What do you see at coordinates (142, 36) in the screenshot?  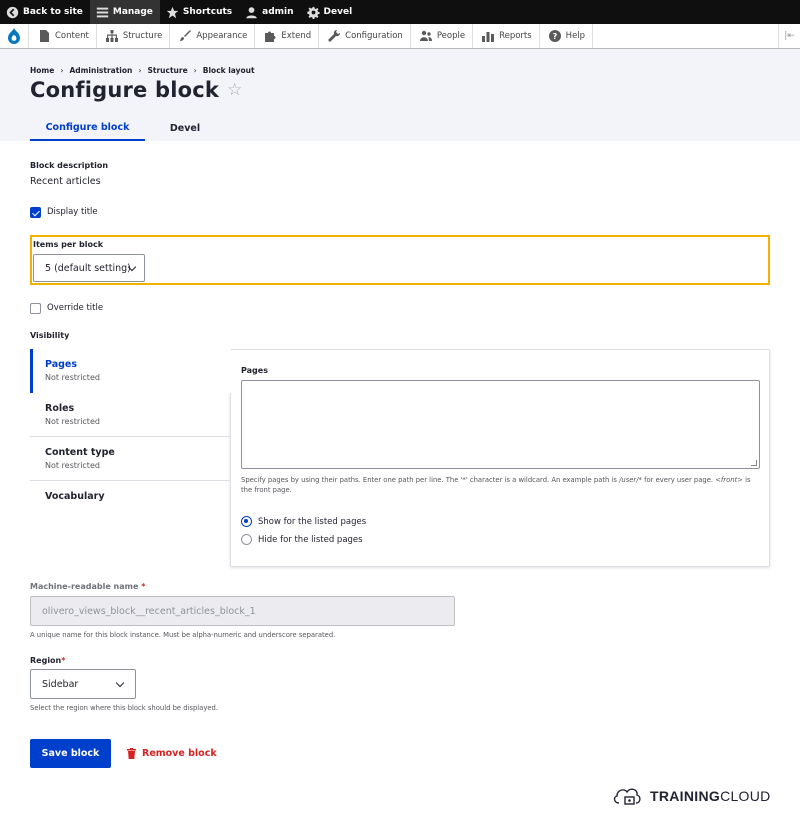 I see `tray-item-label: Structure` at bounding box center [142, 36].